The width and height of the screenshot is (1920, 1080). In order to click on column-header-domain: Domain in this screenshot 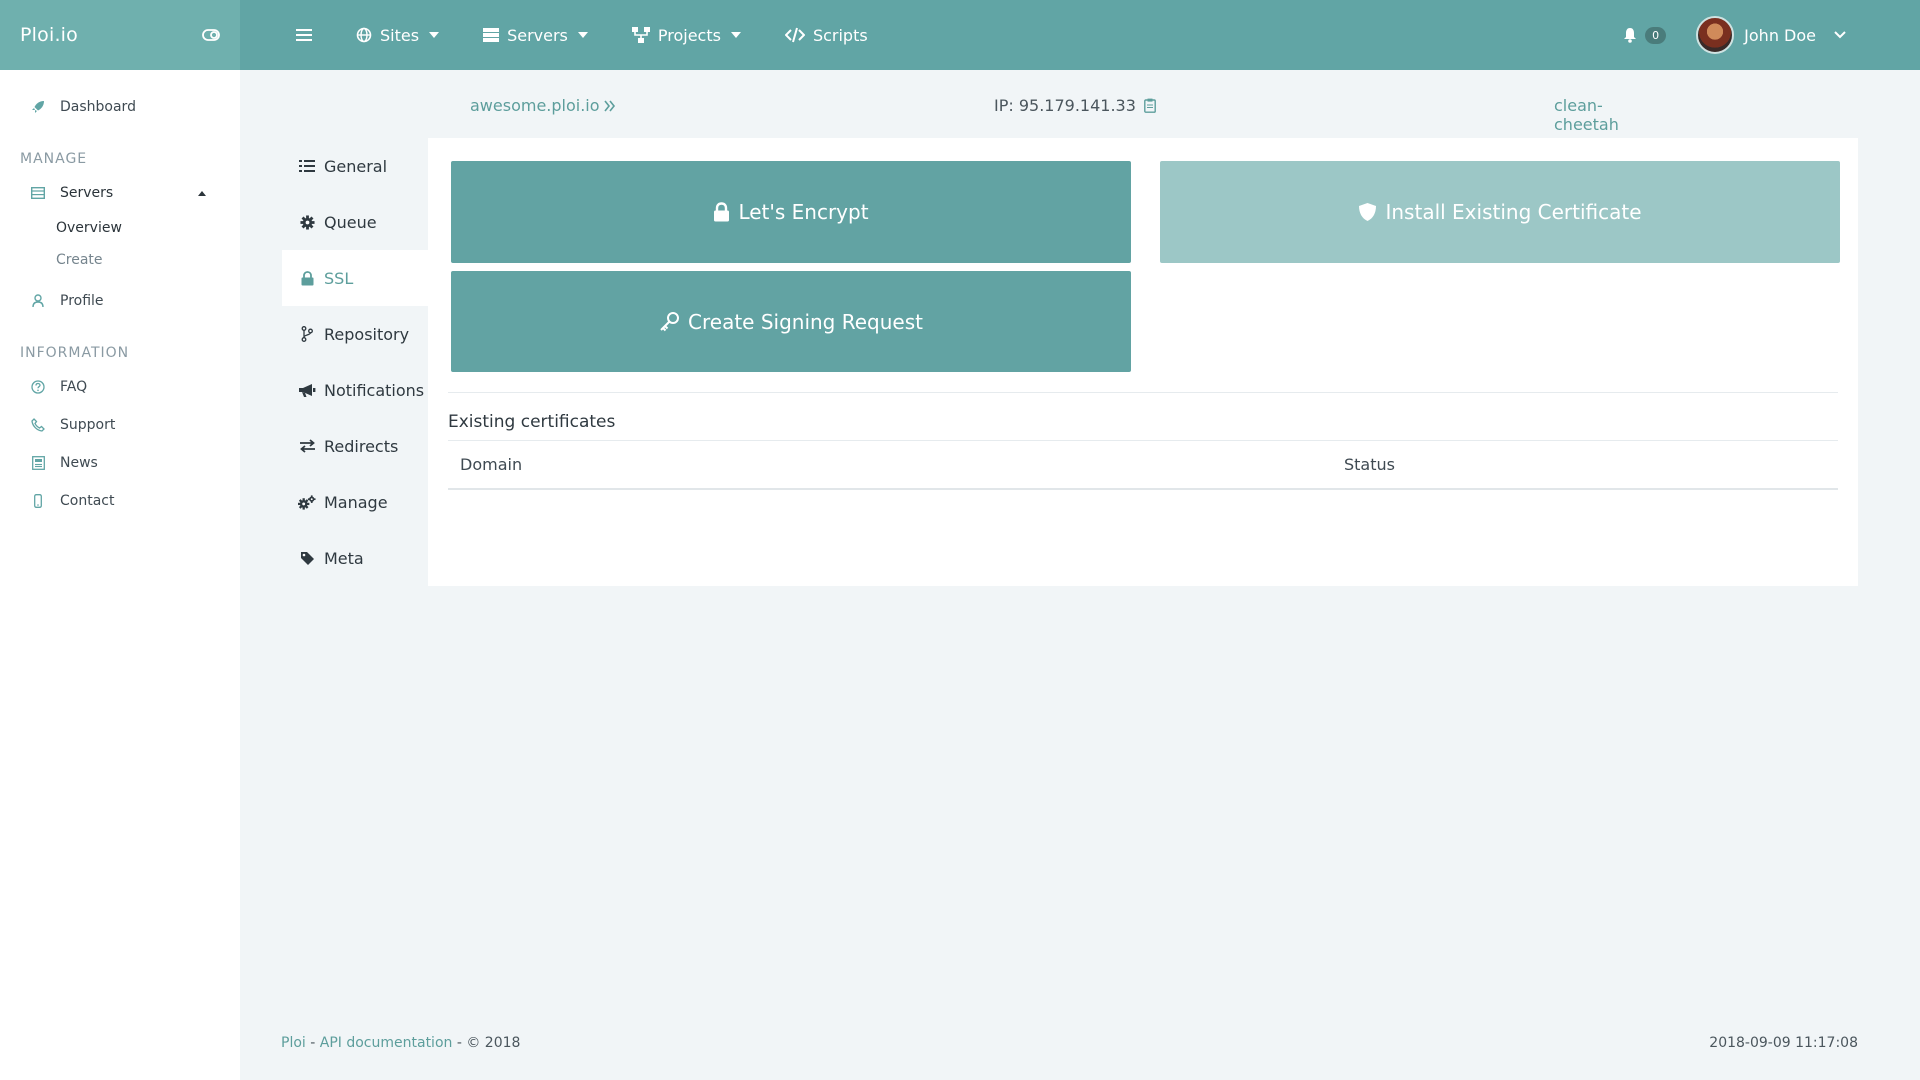, I will do `click(491, 464)`.